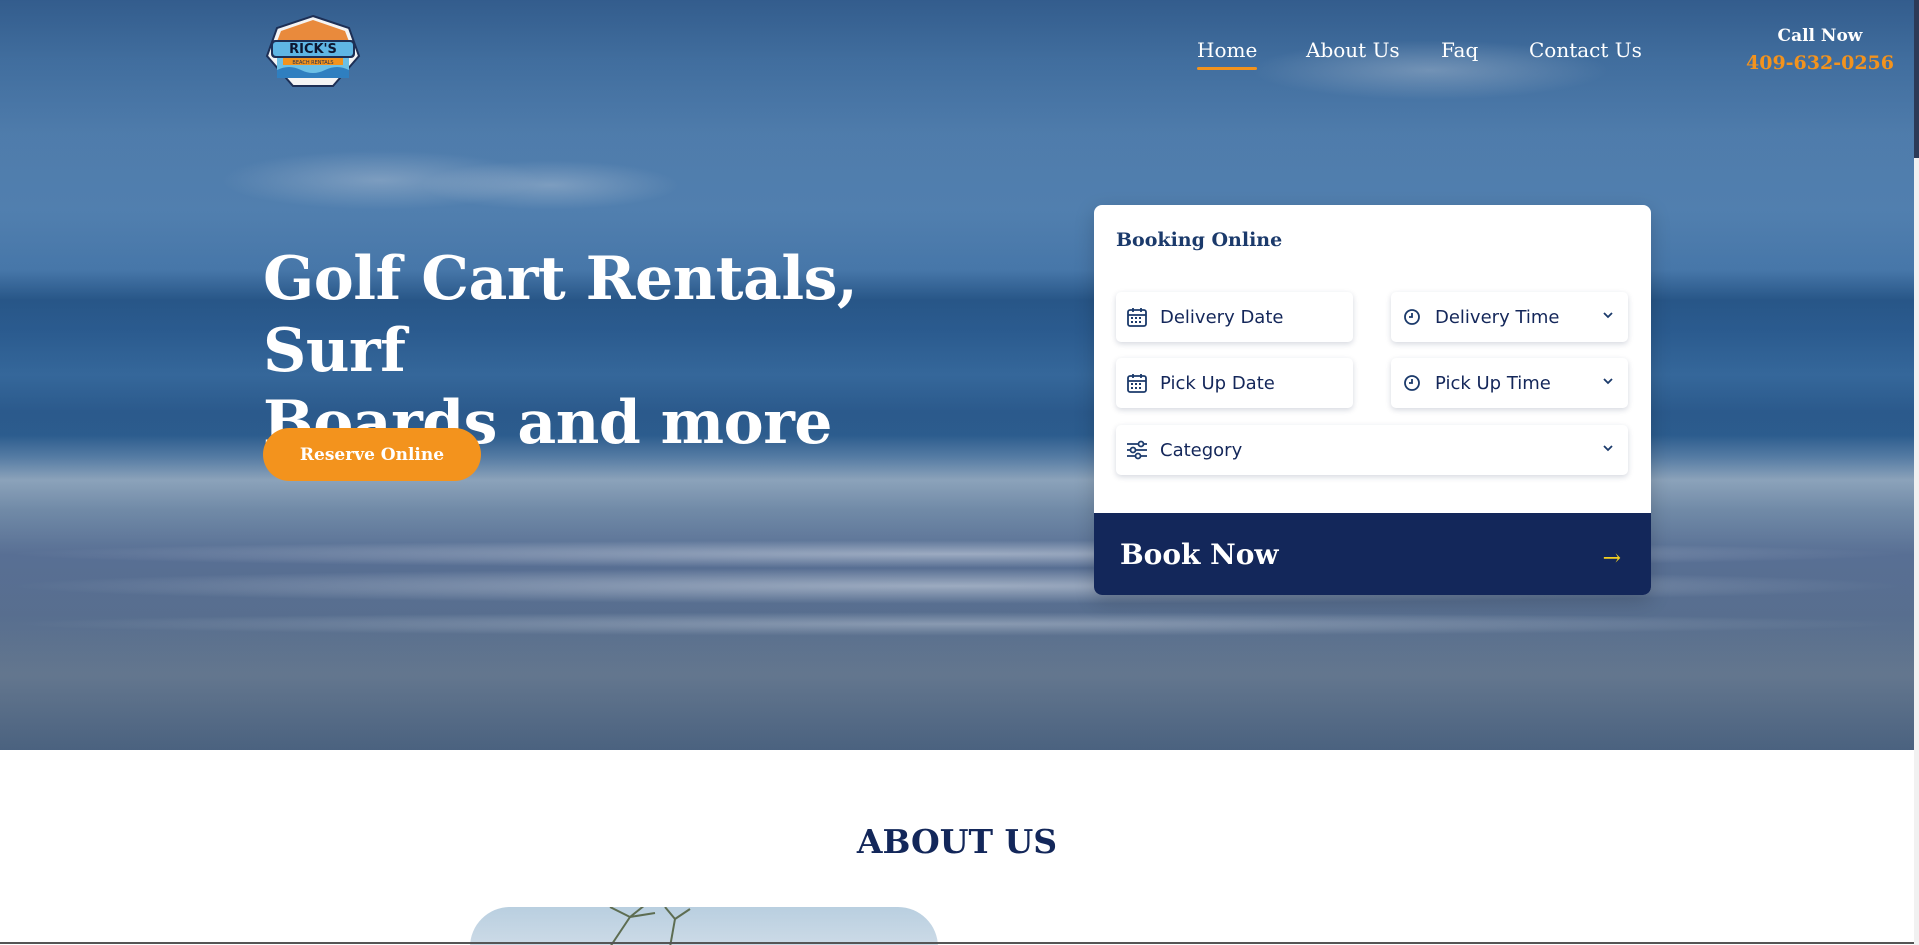  What do you see at coordinates (560, 315) in the screenshot?
I see `hero-title-line1: Golf Cart Rentals, Surf` at bounding box center [560, 315].